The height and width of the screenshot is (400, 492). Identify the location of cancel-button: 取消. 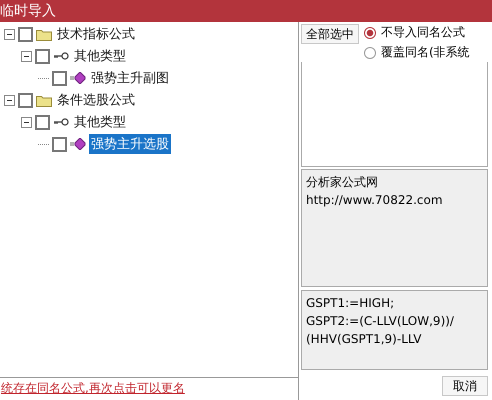
(465, 386).